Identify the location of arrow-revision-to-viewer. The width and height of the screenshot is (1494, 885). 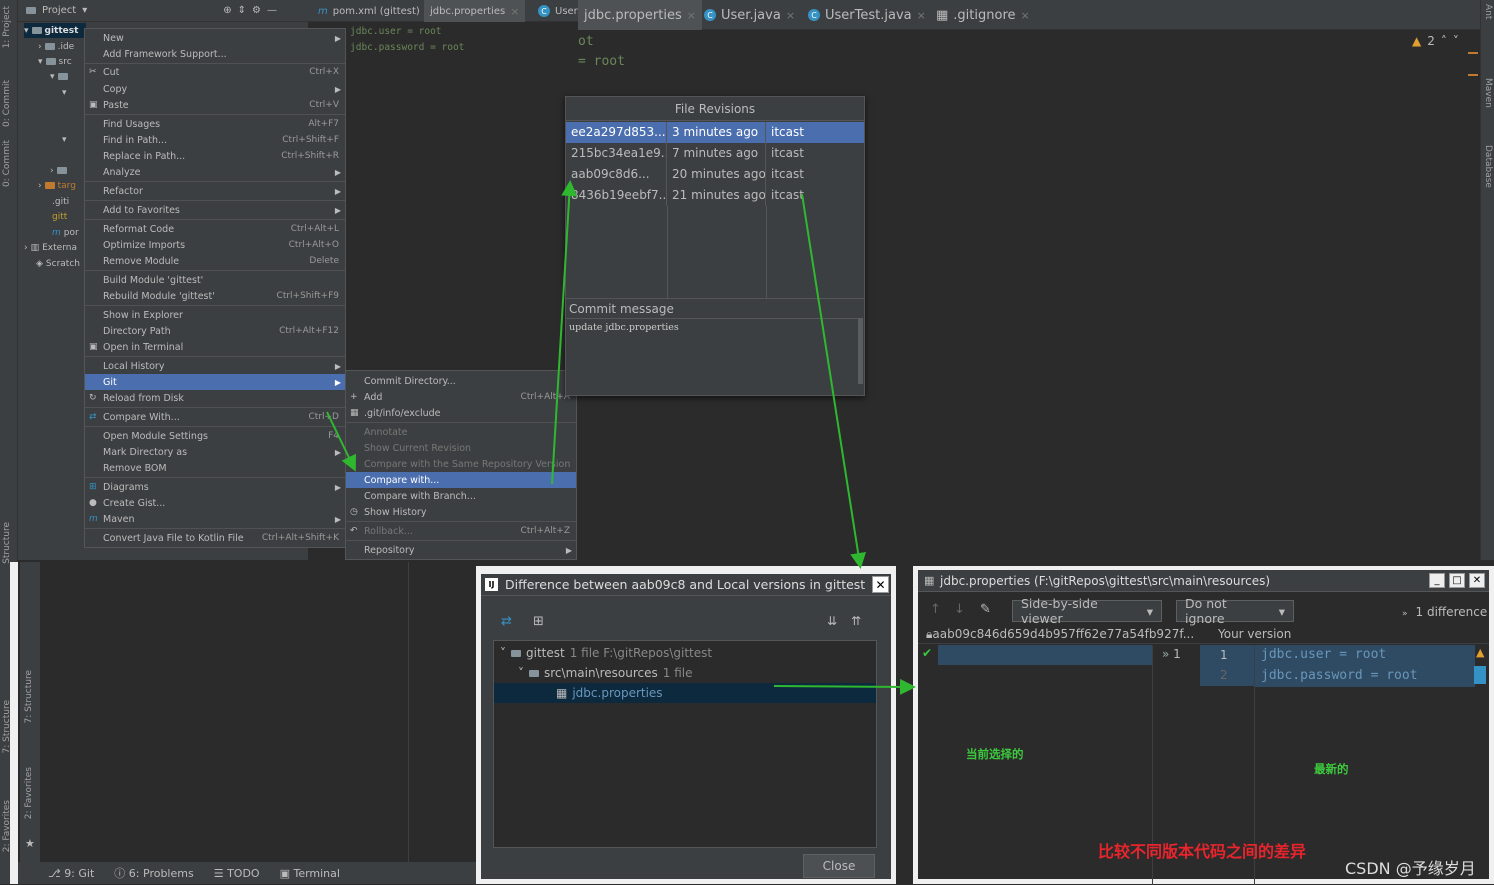
(834, 381).